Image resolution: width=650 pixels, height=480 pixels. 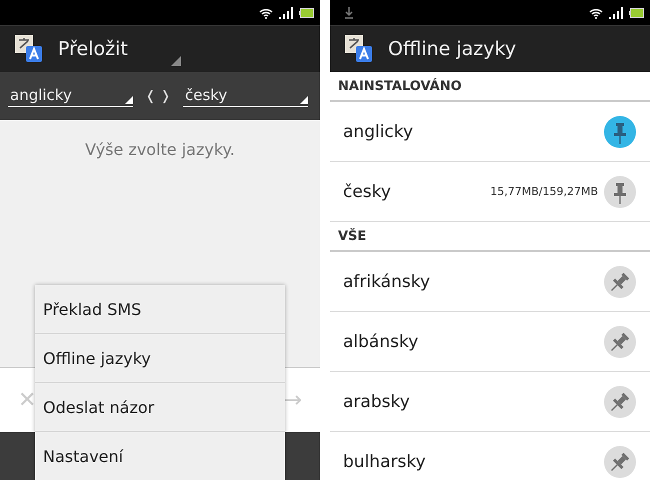 I want to click on language-name: bulharsky, so click(x=473, y=462).